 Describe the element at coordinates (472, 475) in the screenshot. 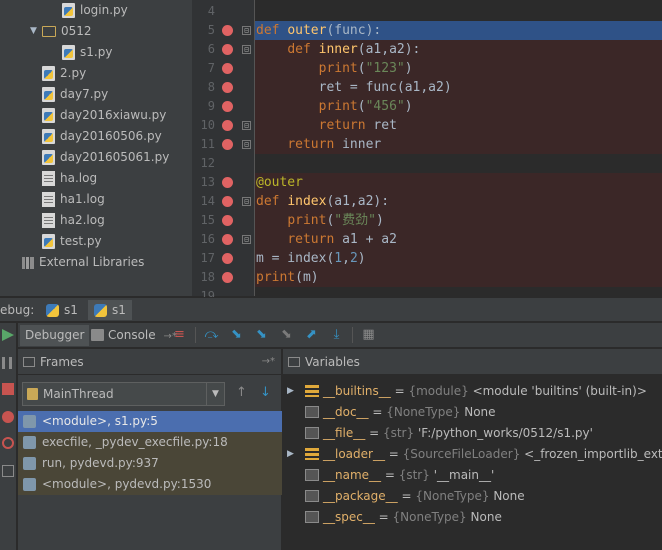

I see `variable-row: __name__ = {str} '__main__'` at that location.